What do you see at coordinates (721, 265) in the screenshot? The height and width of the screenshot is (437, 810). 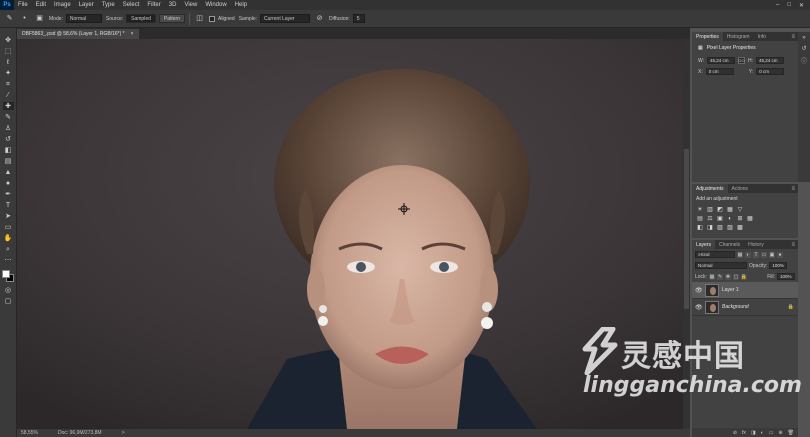 I see `blend-mode-select: Normal` at bounding box center [721, 265].